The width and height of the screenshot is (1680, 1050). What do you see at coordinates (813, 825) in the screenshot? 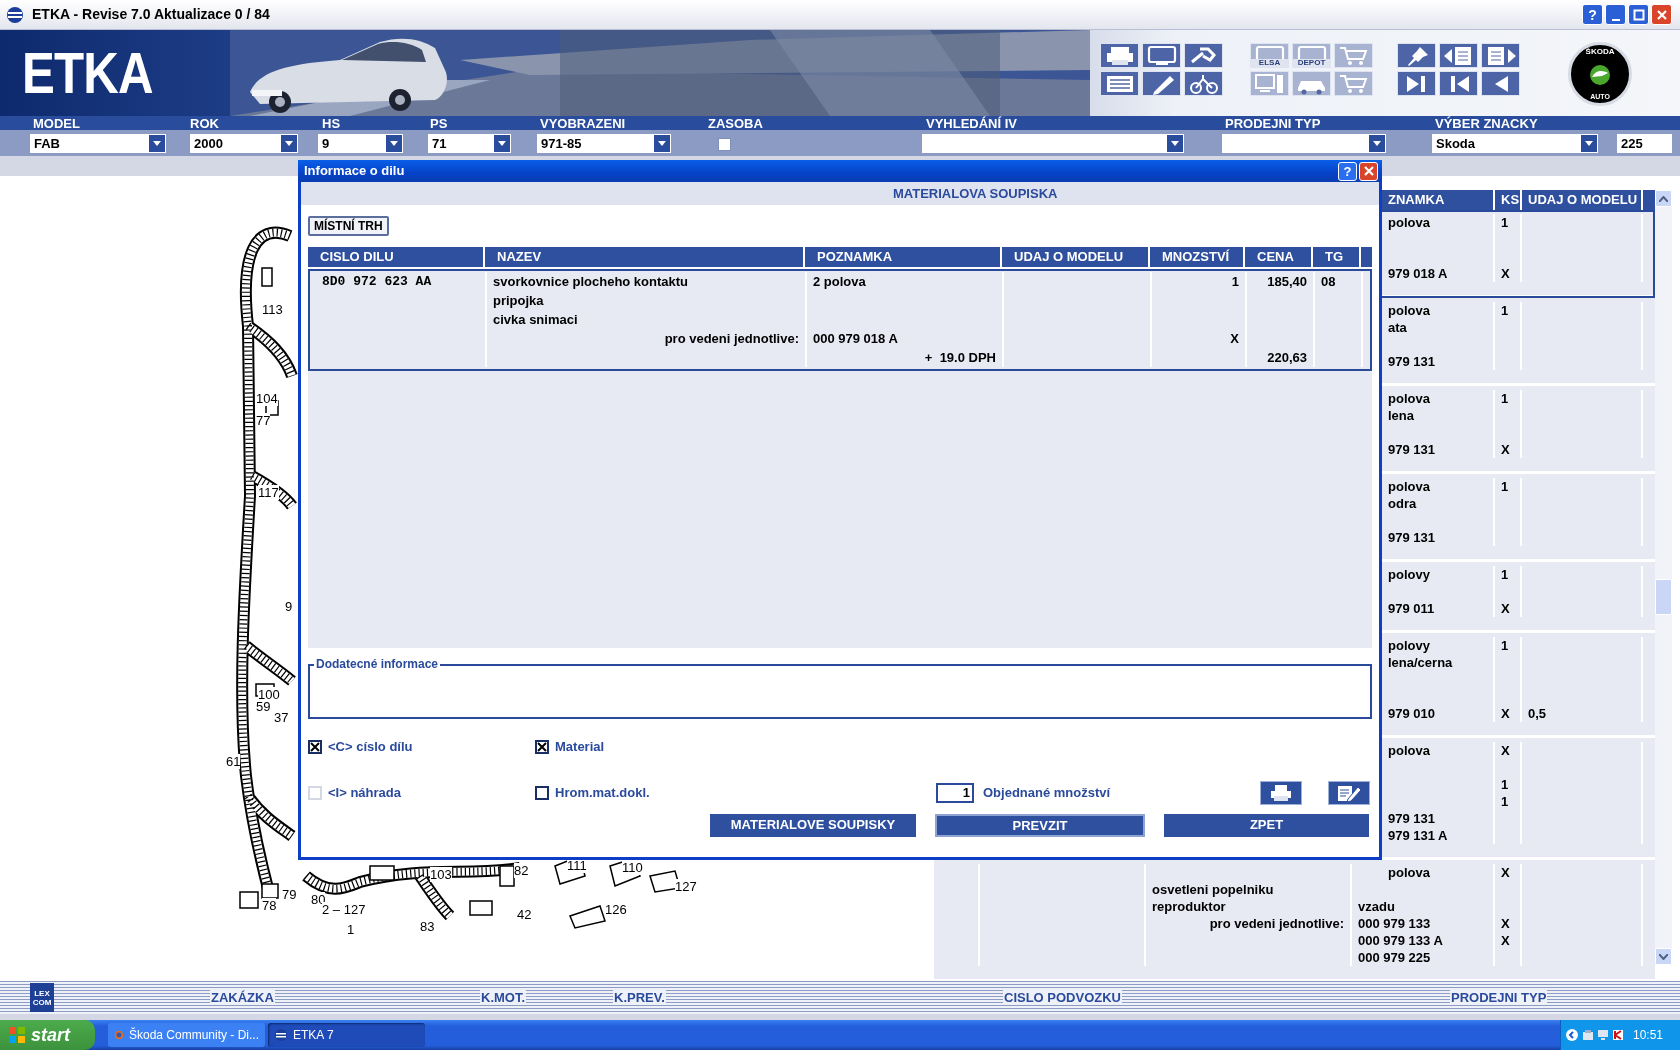
I see `dialog-button: MATERIALOVE SOUPISKY` at bounding box center [813, 825].